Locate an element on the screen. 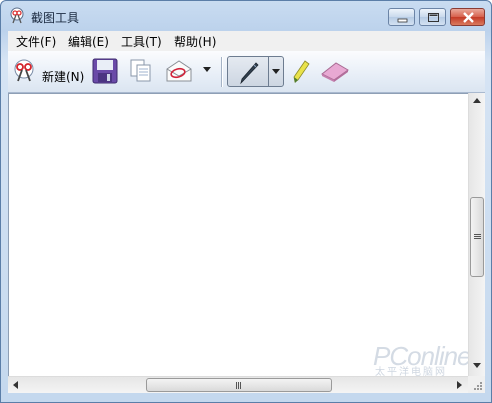 Image resolution: width=492 pixels, height=403 pixels. menu-help: 帮助(H) is located at coordinates (195, 41).